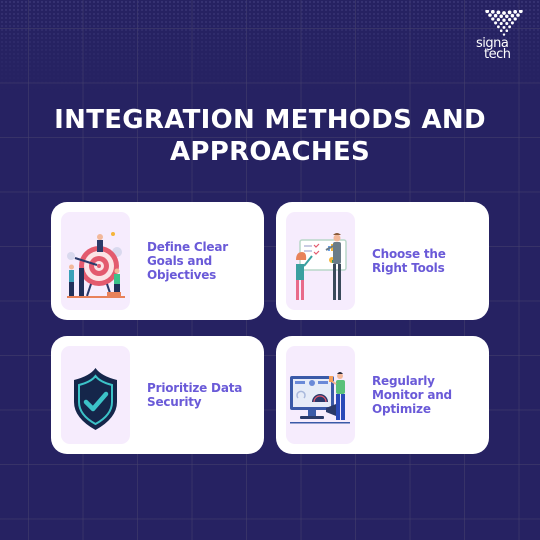  I want to click on card-define-goals: Define Clear Goals and Objectives, so click(157, 261).